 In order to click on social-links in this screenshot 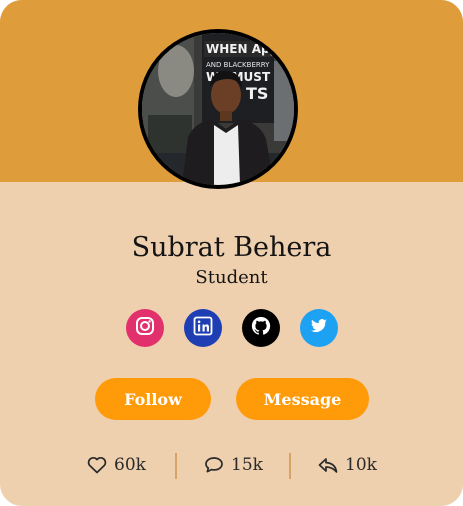, I will do `click(232, 328)`.